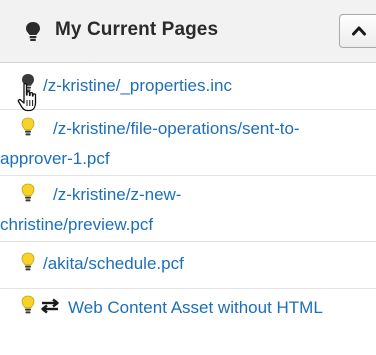  I want to click on page-link: /z-kristine/_properties.inc, so click(137, 85).